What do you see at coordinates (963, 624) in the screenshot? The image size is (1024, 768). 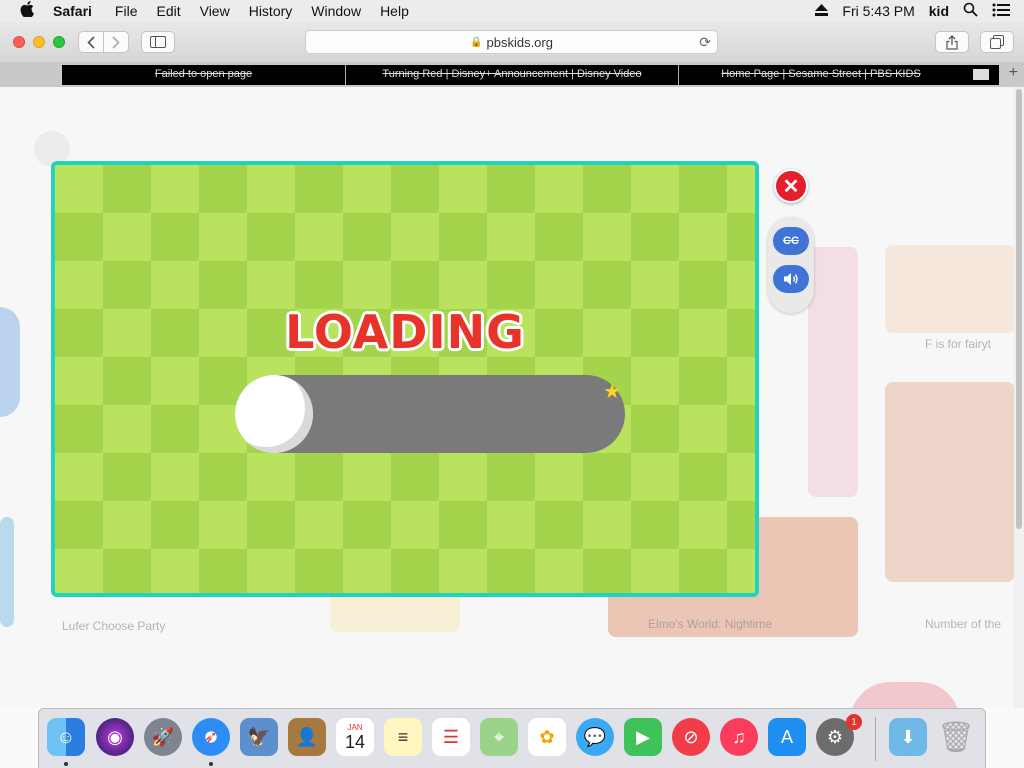 I see `show-label: Number of the` at bounding box center [963, 624].